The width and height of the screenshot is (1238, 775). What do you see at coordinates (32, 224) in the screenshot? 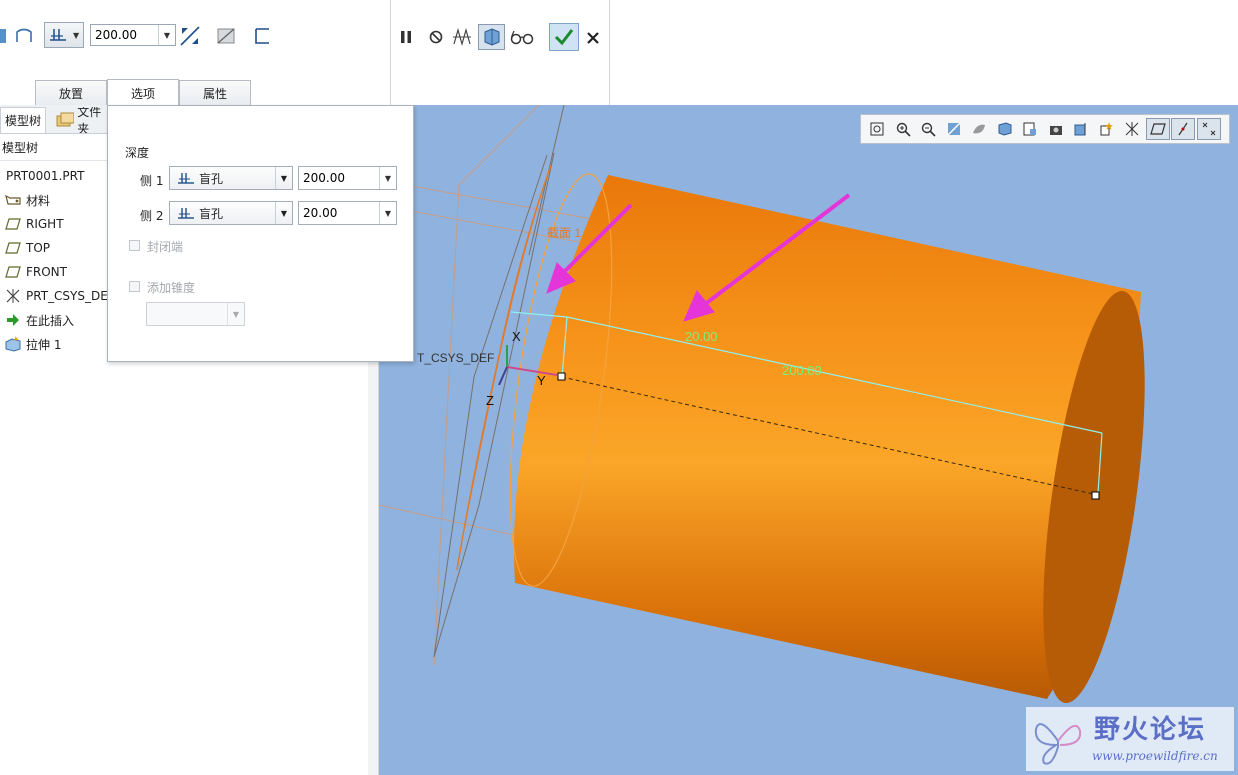
I see `tree-item-right-plane: RIGHT` at bounding box center [32, 224].